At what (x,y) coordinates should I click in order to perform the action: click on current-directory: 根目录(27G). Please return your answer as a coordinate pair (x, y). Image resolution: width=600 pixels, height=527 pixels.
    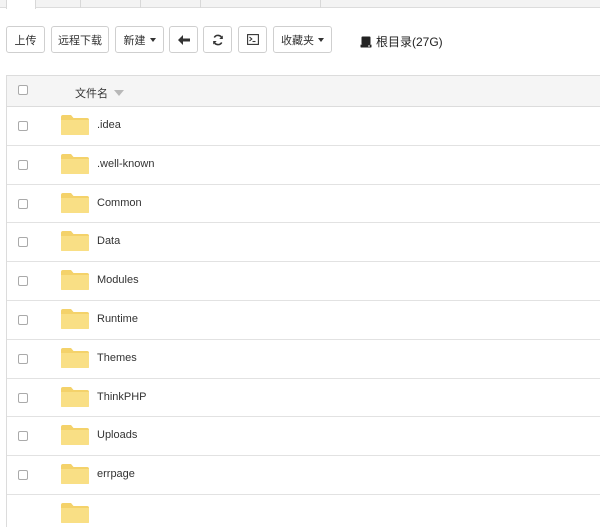
    Looking at the image, I should click on (401, 41).